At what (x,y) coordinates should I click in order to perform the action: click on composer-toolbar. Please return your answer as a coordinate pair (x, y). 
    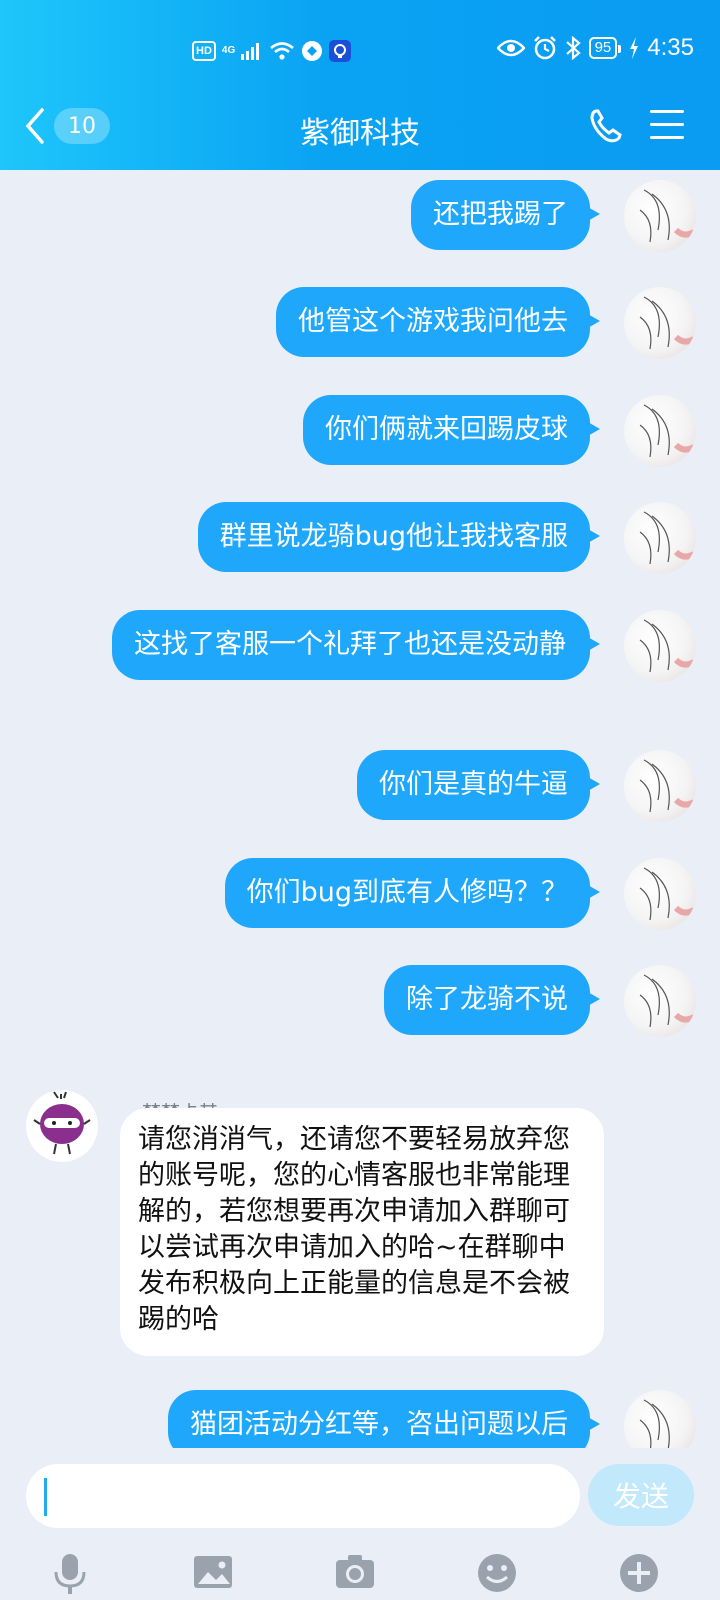
    Looking at the image, I should click on (360, 1572).